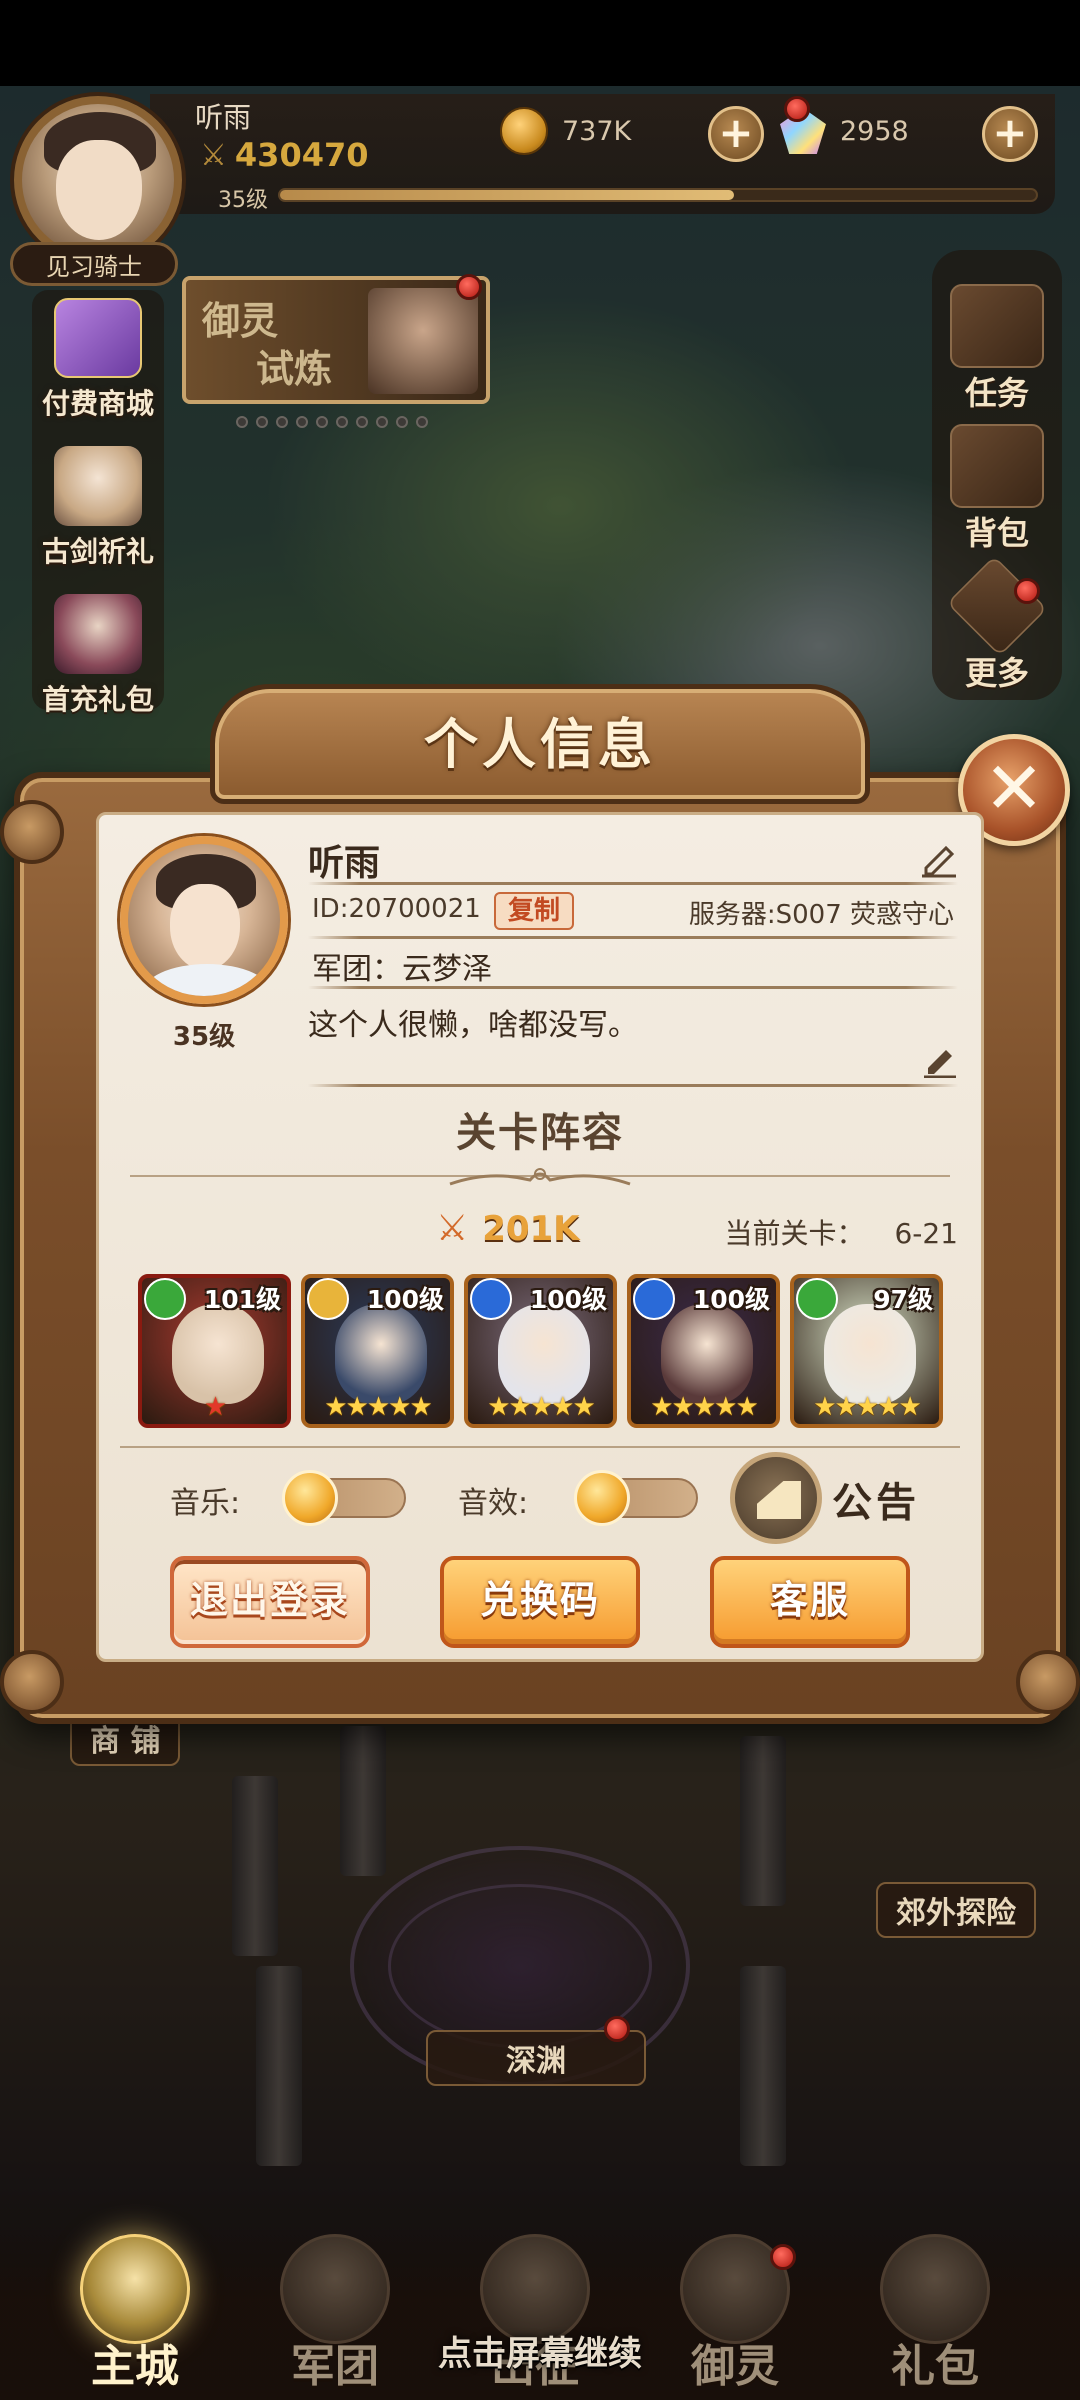 The width and height of the screenshot is (1080, 2400). What do you see at coordinates (540, 186) in the screenshot?
I see `top-hud: 听雨 ⚔ 430470 35级 737K + 2958 + 见习骑士` at bounding box center [540, 186].